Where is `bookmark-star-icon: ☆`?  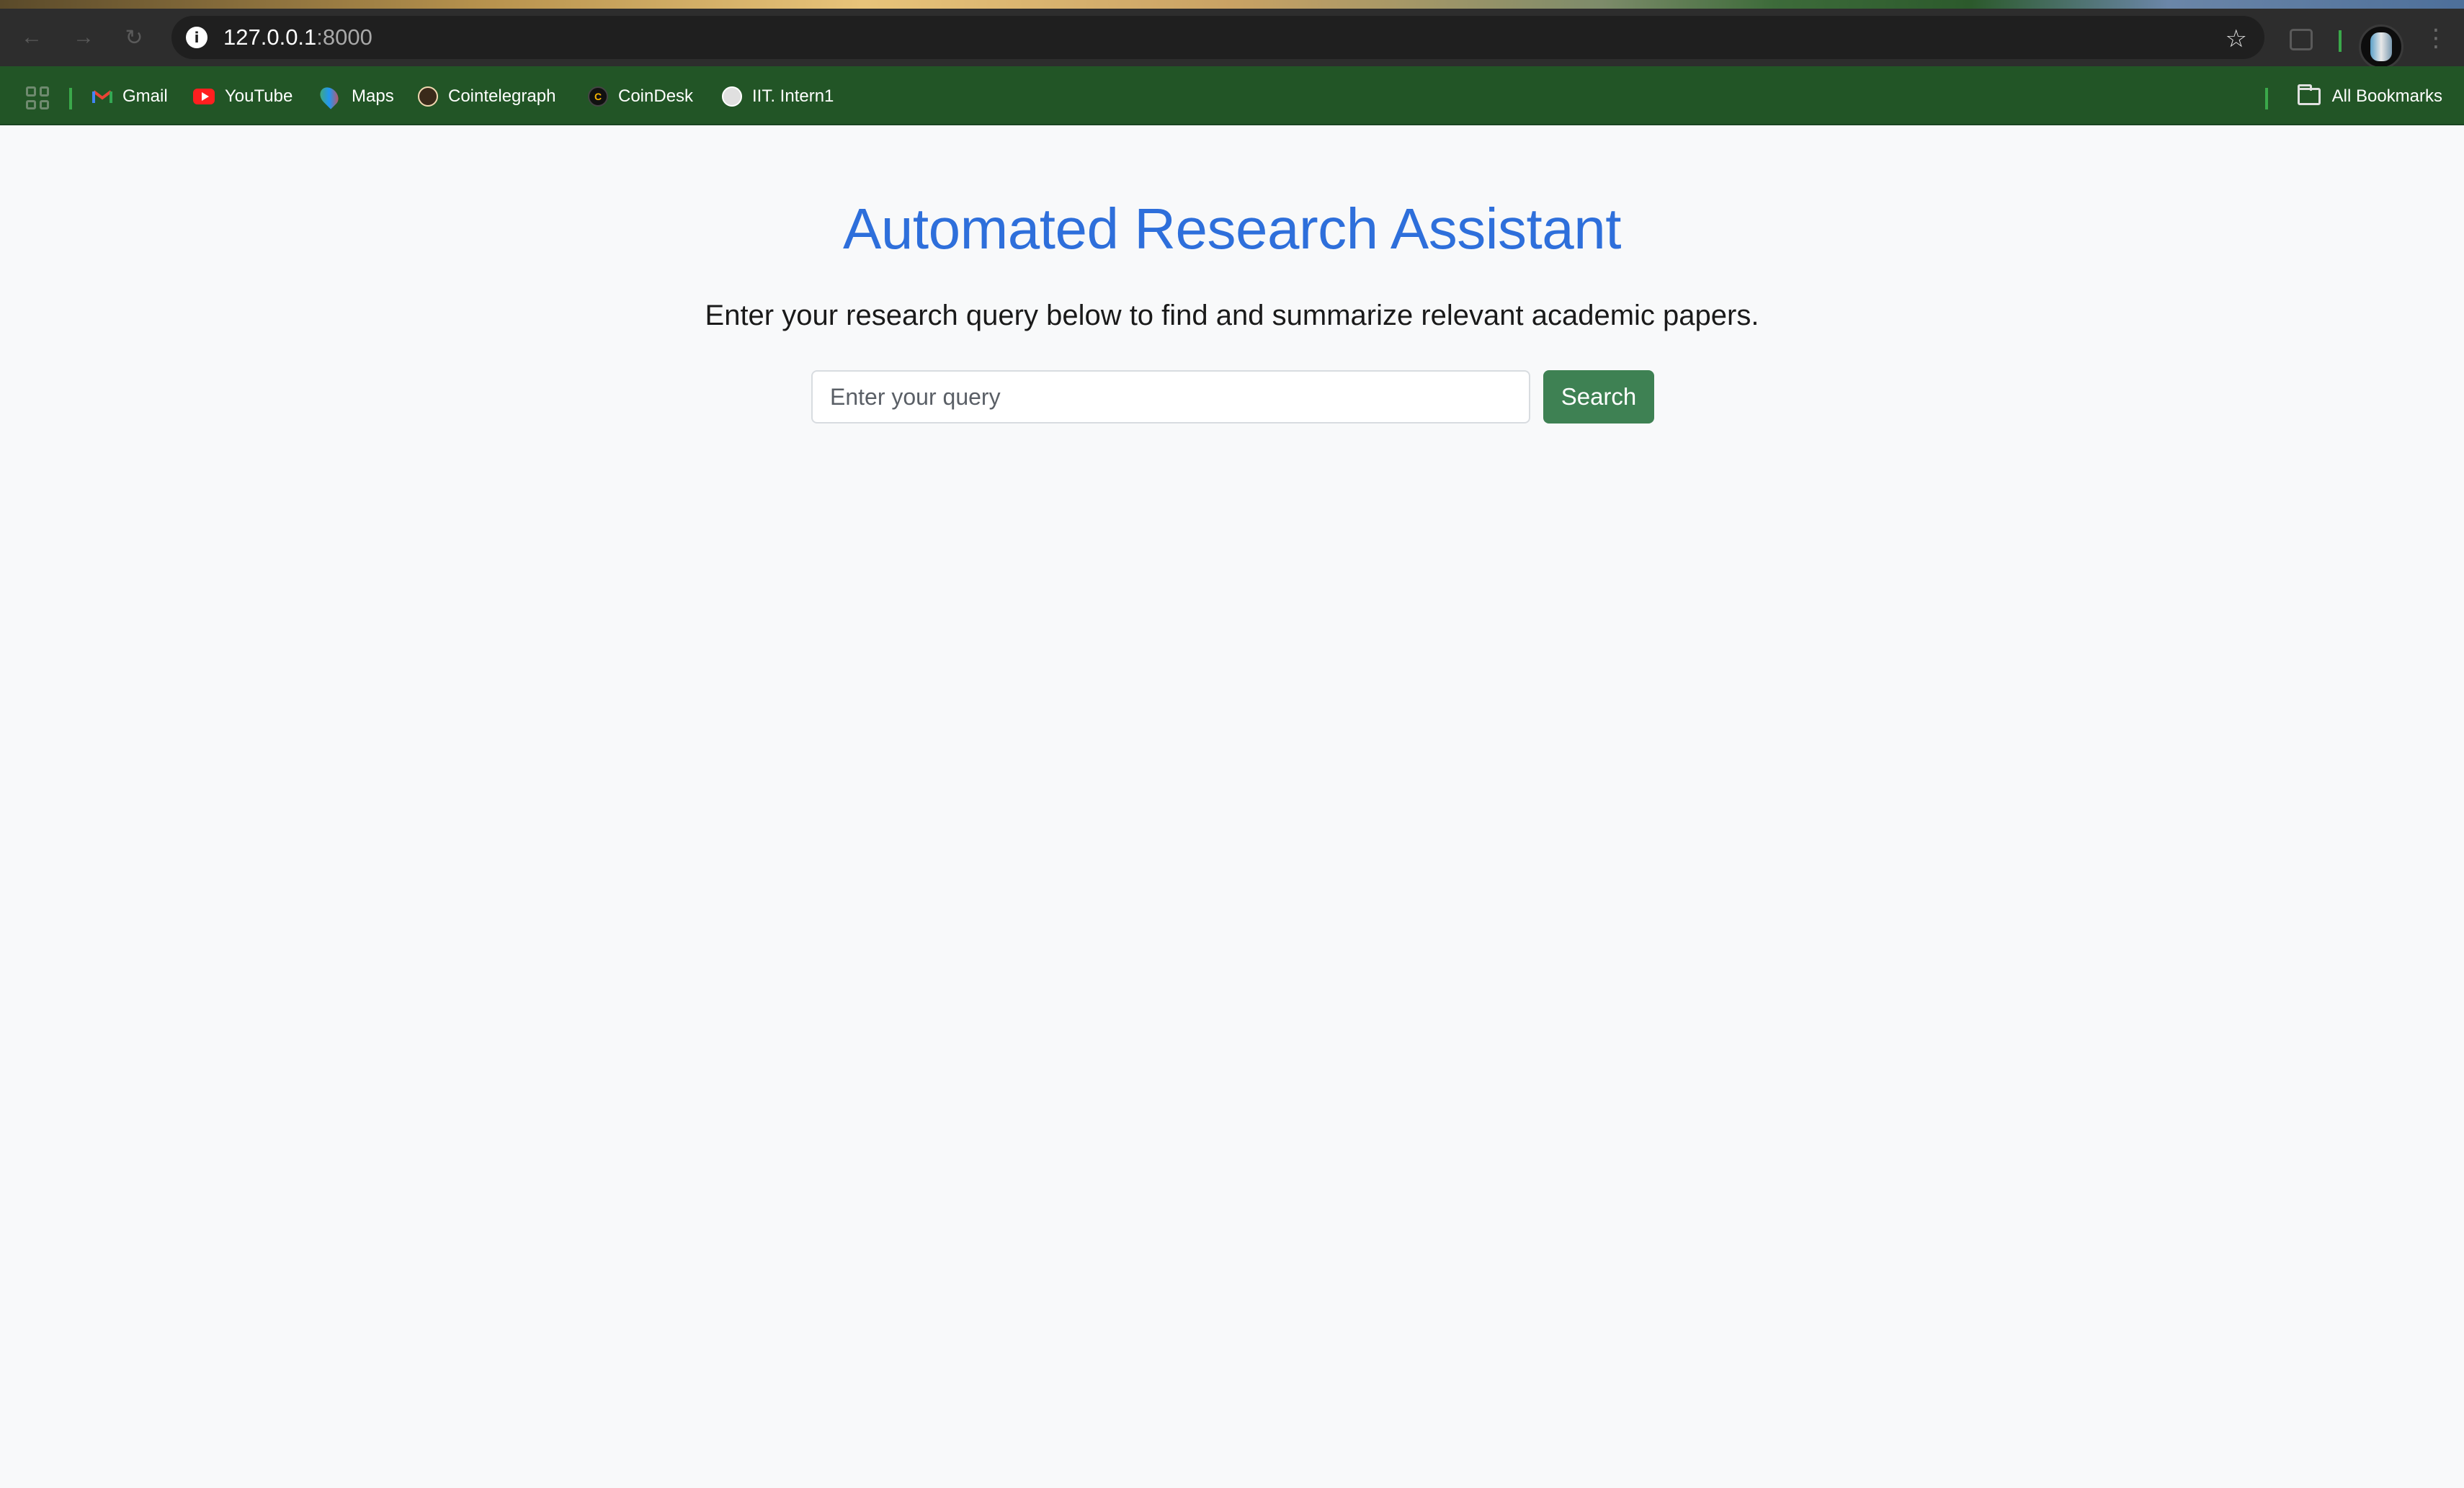
bookmark-star-icon: ☆ is located at coordinates (2236, 38).